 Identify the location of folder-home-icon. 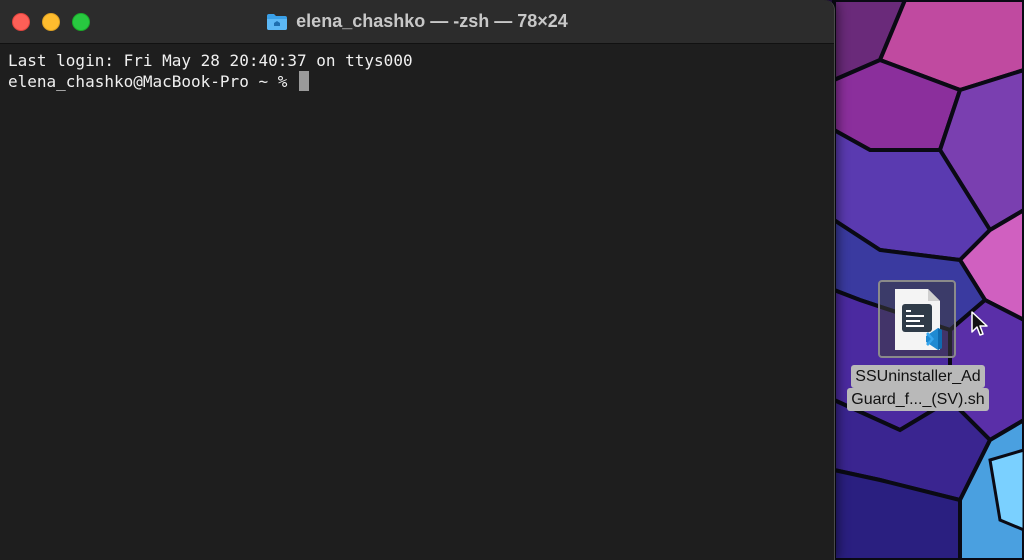
(277, 21).